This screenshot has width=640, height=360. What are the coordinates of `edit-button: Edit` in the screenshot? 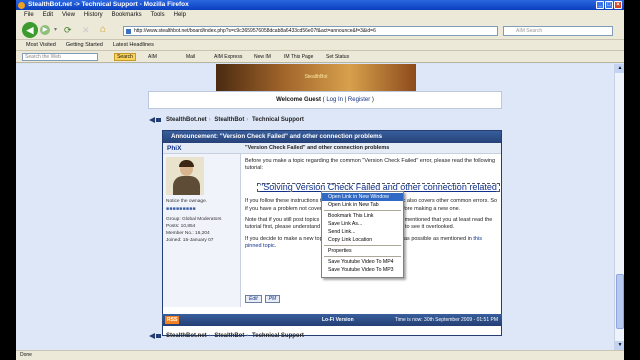 It's located at (253, 299).